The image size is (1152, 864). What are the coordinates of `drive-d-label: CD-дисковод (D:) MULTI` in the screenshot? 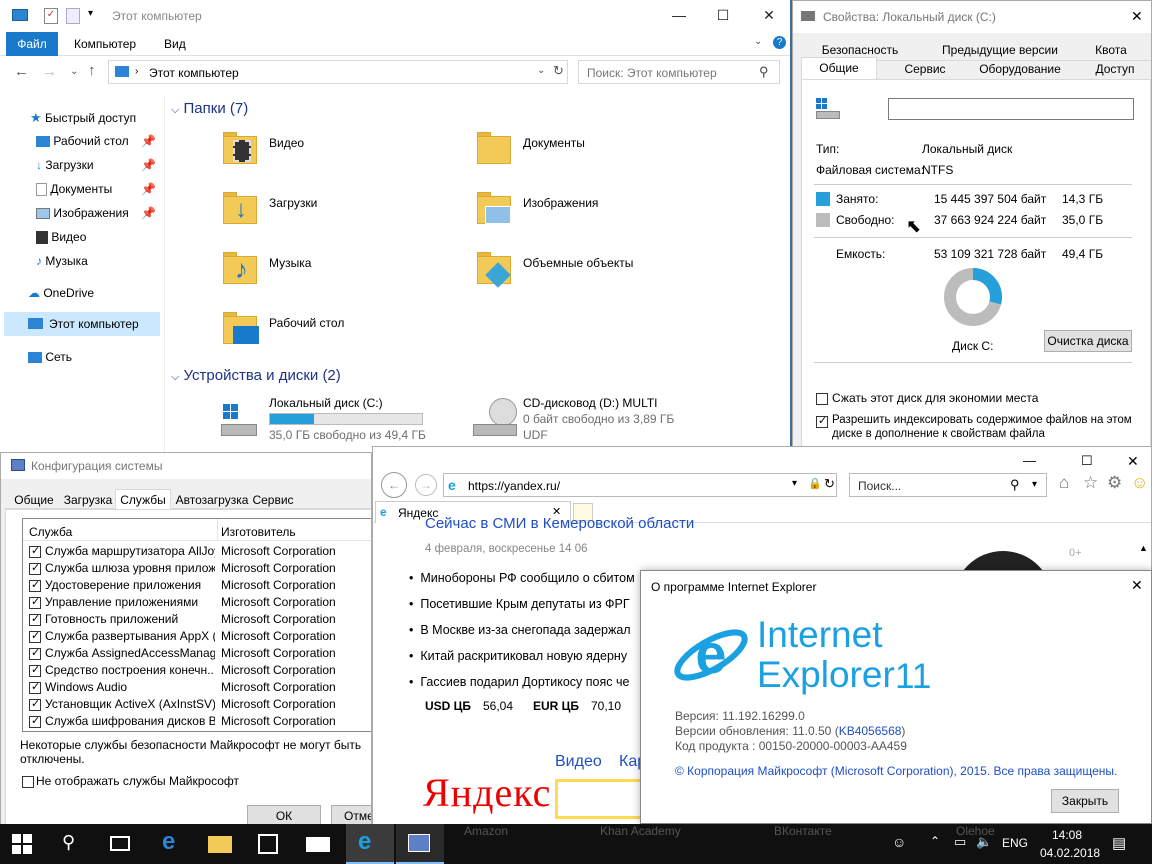 It's located at (590, 403).